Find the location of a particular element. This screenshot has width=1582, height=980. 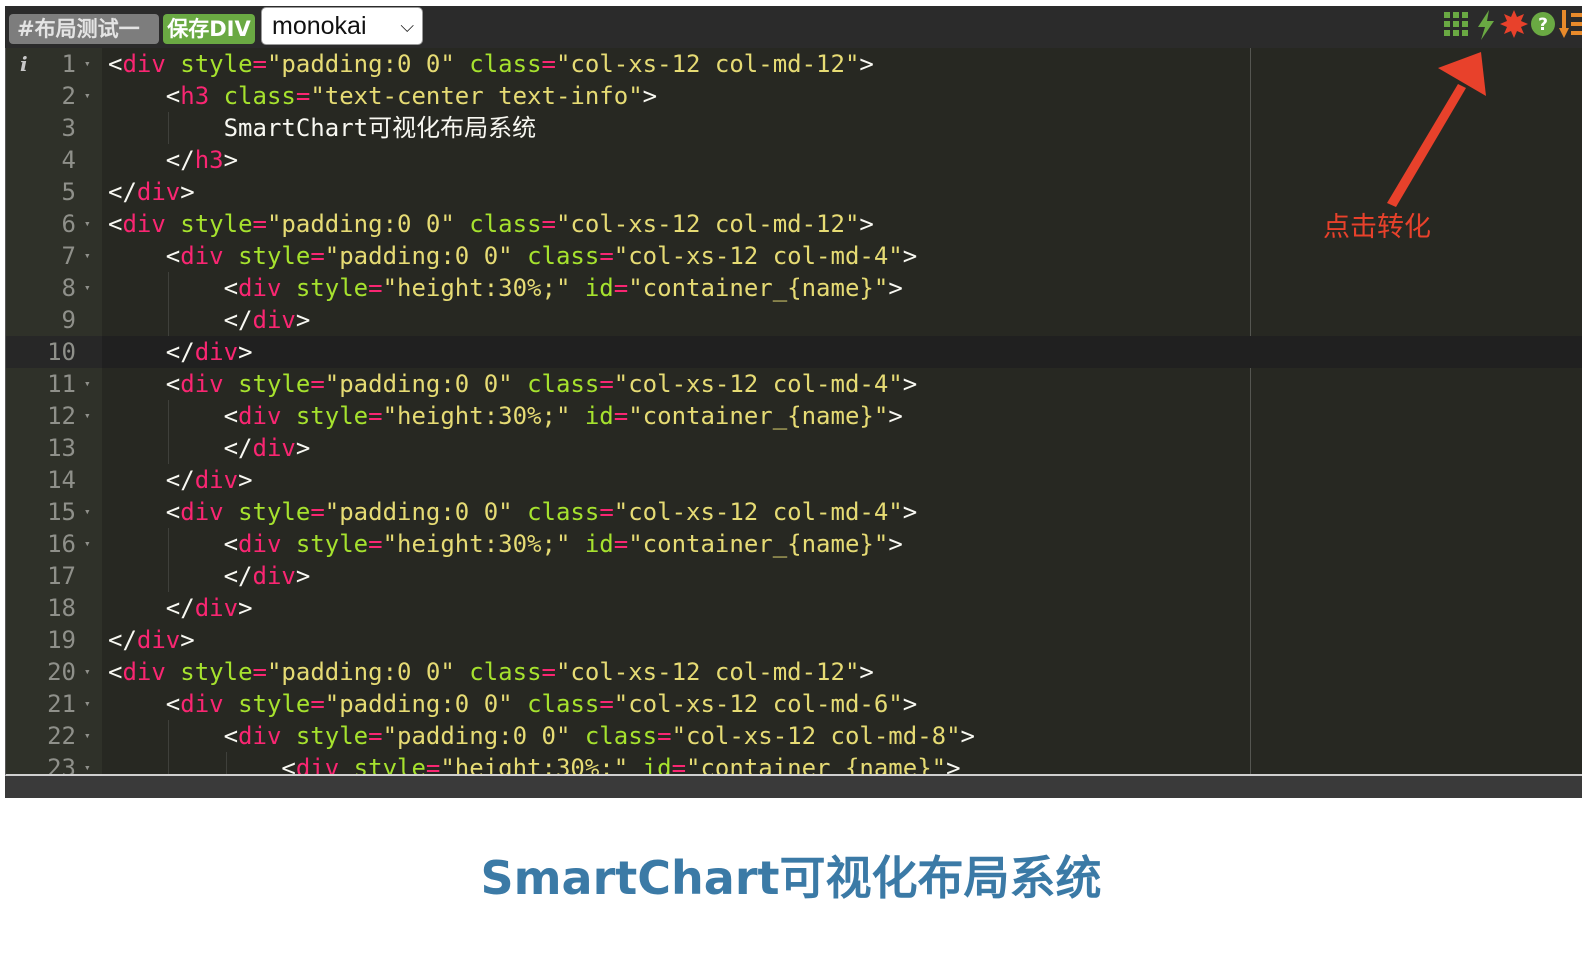

code-line: 18 </div> is located at coordinates (794, 608).